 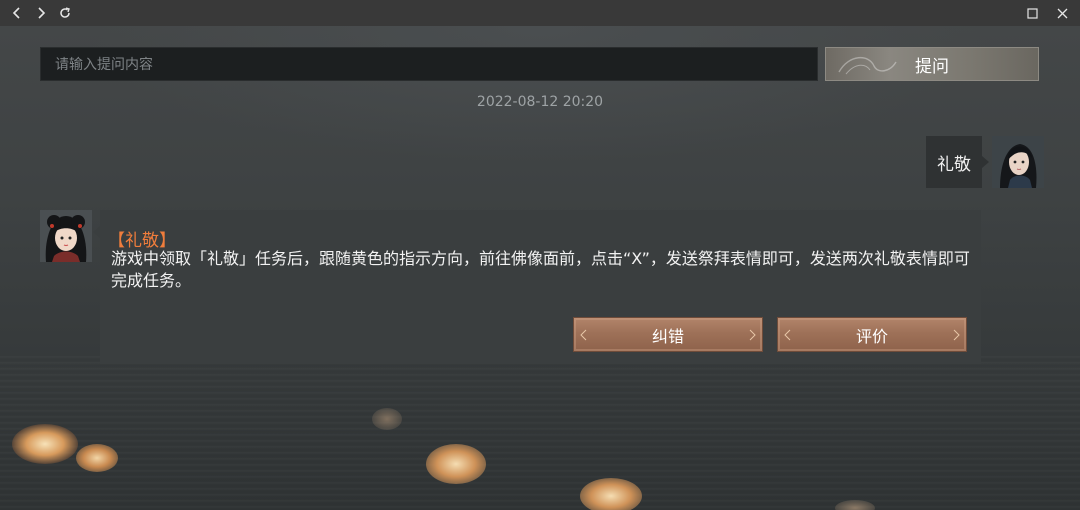 I want to click on user-message-text: 礼敬, so click(x=954, y=164).